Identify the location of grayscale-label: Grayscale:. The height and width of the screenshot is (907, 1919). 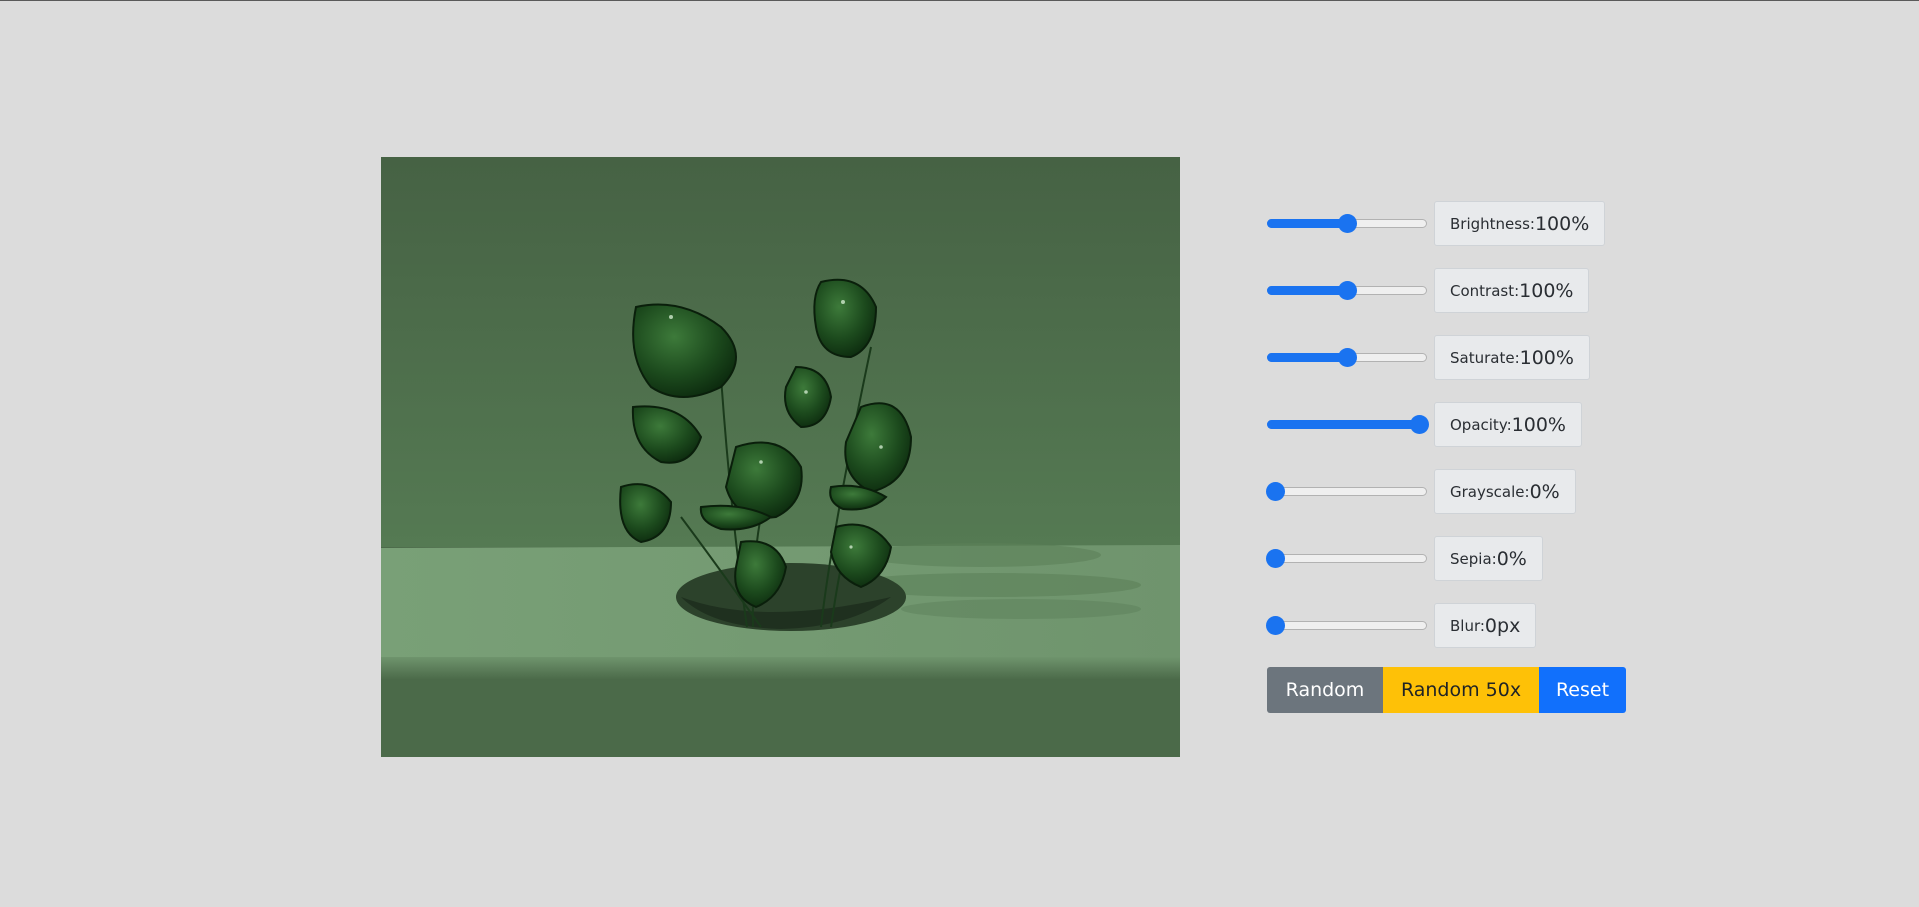
(1490, 491).